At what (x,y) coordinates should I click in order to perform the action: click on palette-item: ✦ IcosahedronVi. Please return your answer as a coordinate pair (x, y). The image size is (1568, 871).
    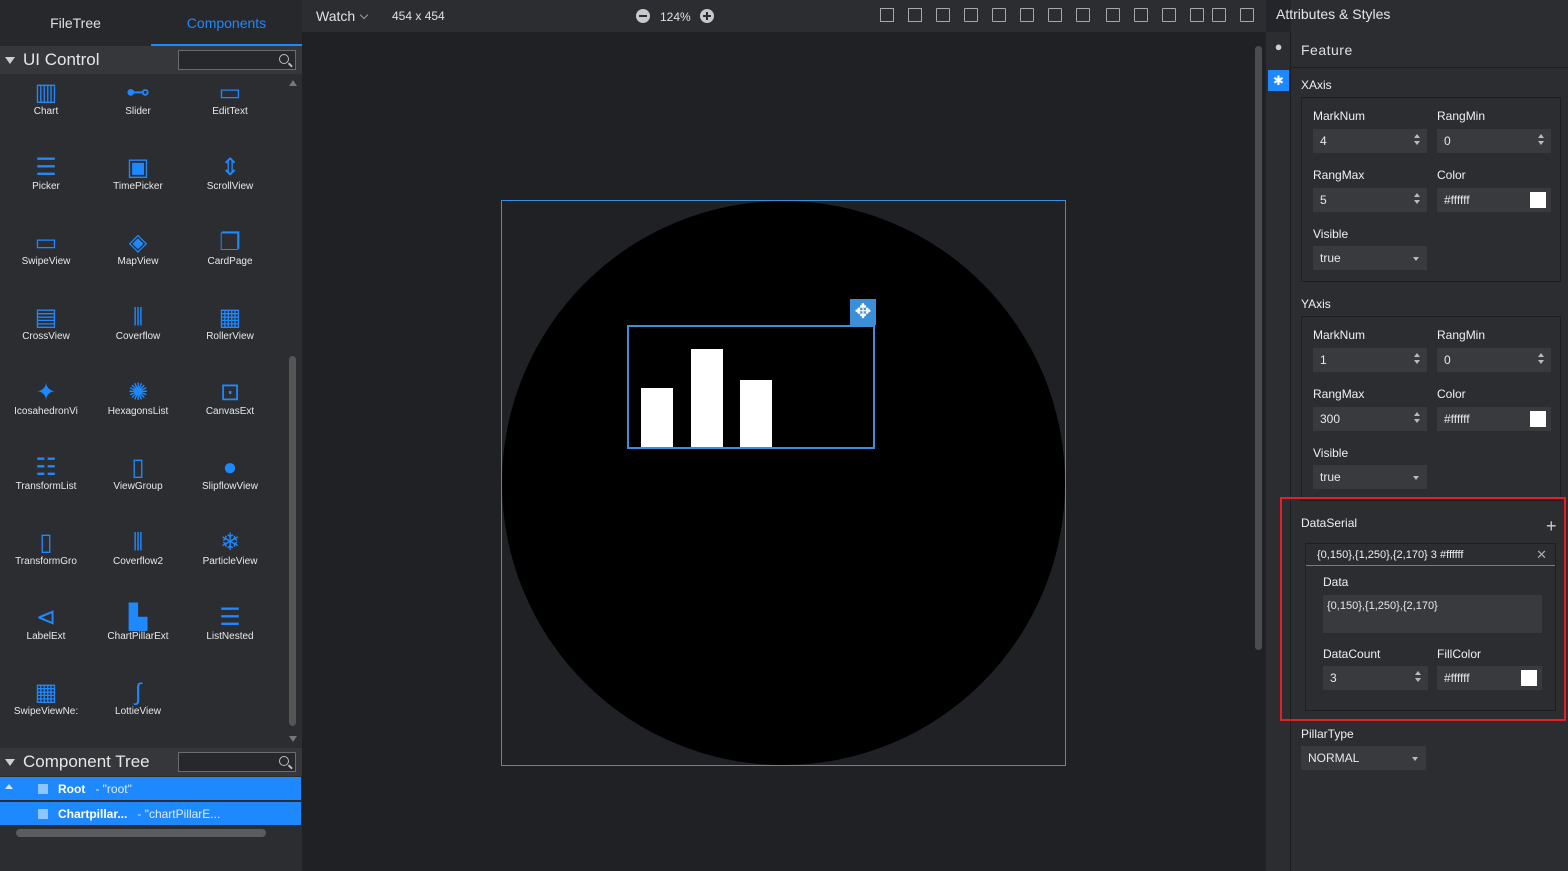
    Looking at the image, I should click on (46, 413).